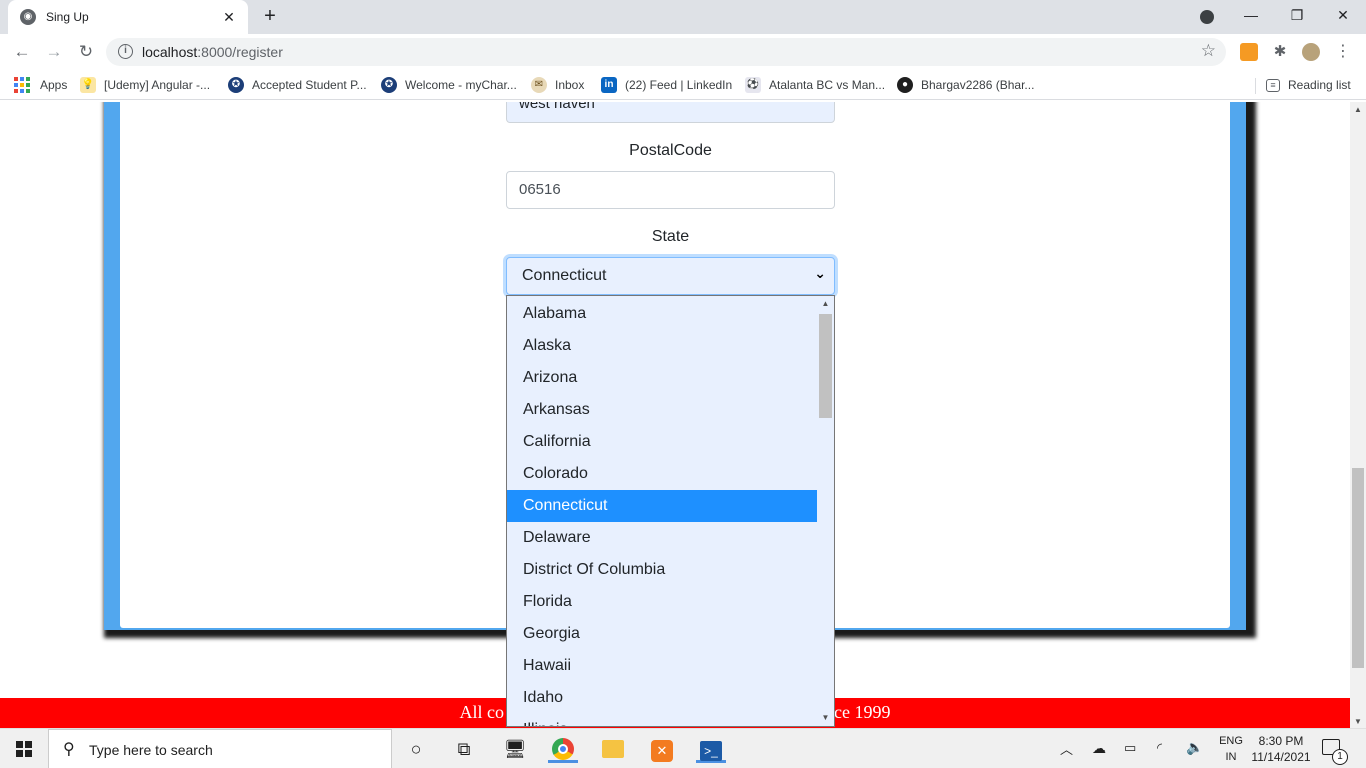  I want to click on state-select: Connecticut ⌄, so click(670, 276).